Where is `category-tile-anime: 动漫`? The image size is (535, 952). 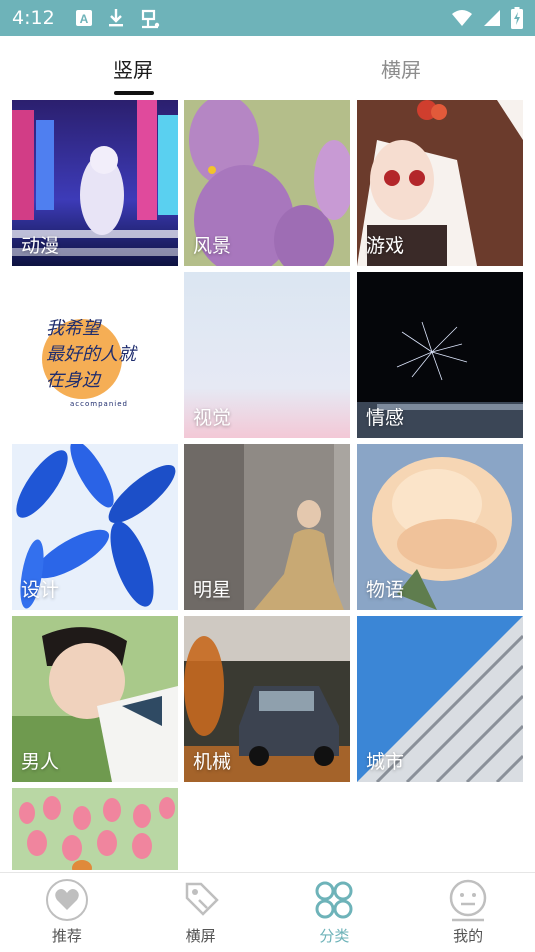
category-tile-anime: 动漫 is located at coordinates (95, 183).